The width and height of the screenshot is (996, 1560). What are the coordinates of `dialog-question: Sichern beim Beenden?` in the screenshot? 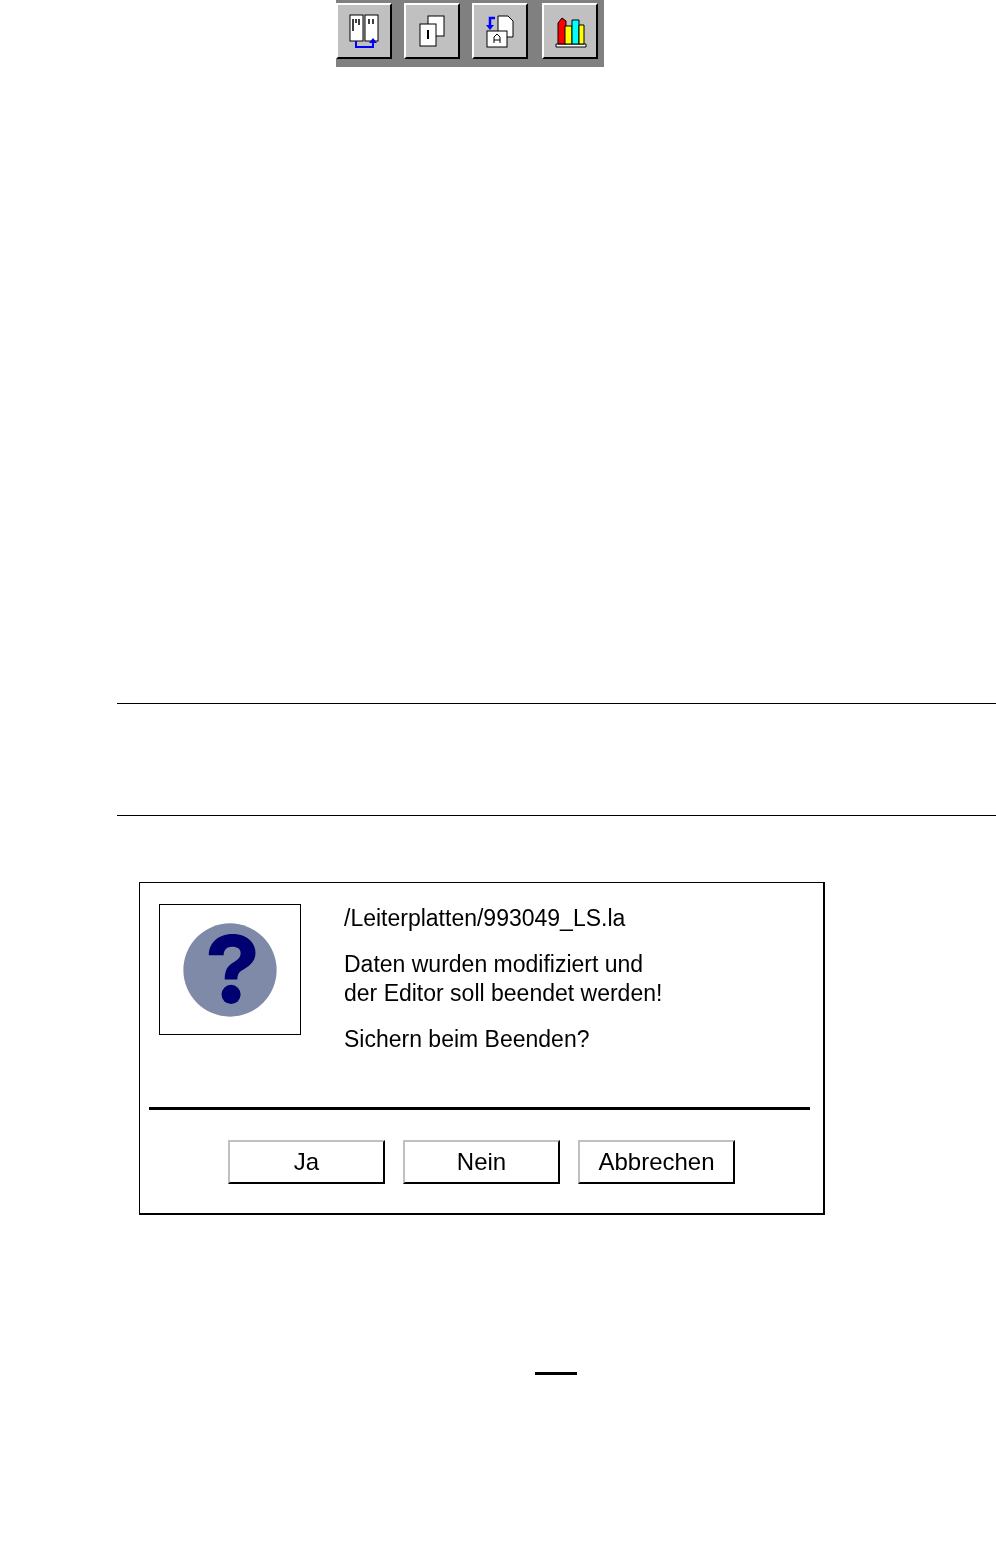 It's located at (467, 1039).